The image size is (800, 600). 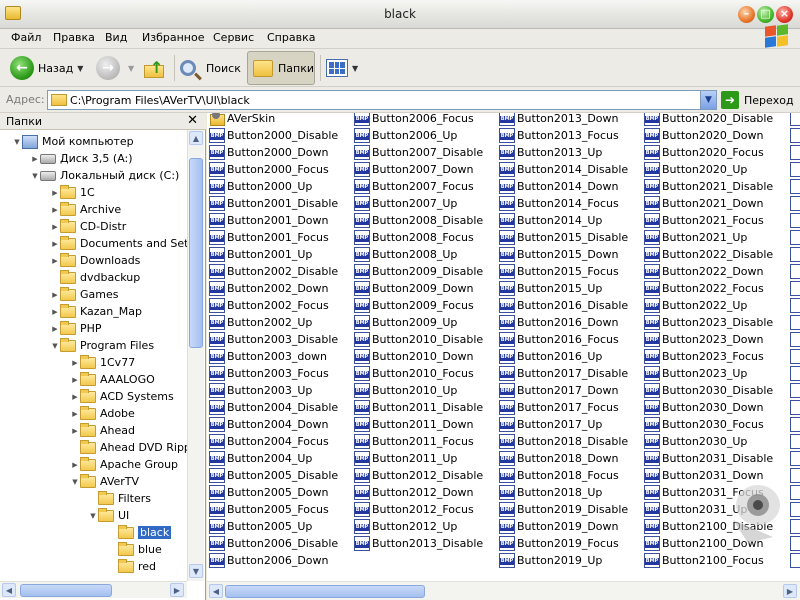 What do you see at coordinates (400, 14) in the screenshot?
I see `title-bar: black – □ ×` at bounding box center [400, 14].